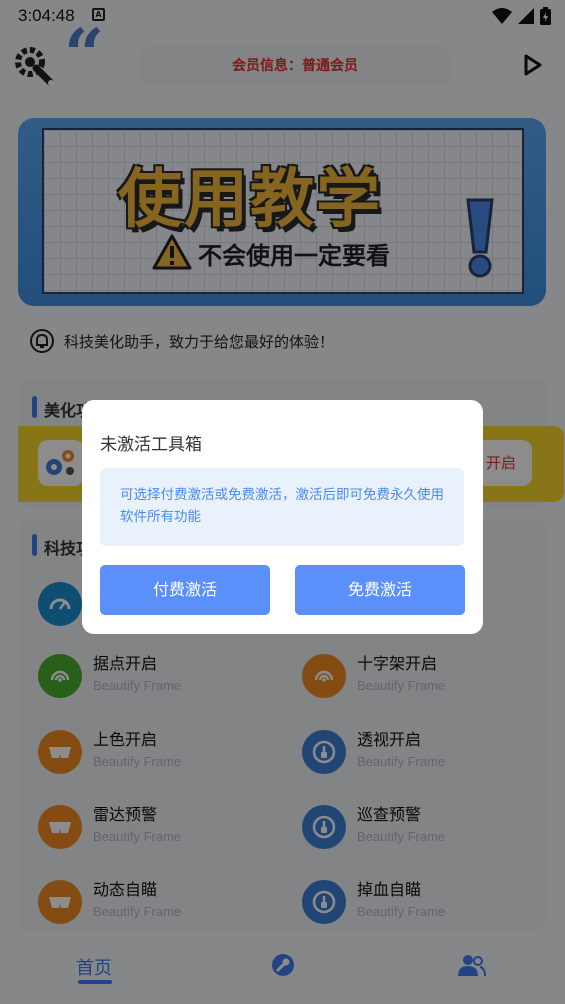 The height and width of the screenshot is (1004, 565). Describe the element at coordinates (185, 590) in the screenshot. I see `paid-activate-button: 付费激活` at that location.